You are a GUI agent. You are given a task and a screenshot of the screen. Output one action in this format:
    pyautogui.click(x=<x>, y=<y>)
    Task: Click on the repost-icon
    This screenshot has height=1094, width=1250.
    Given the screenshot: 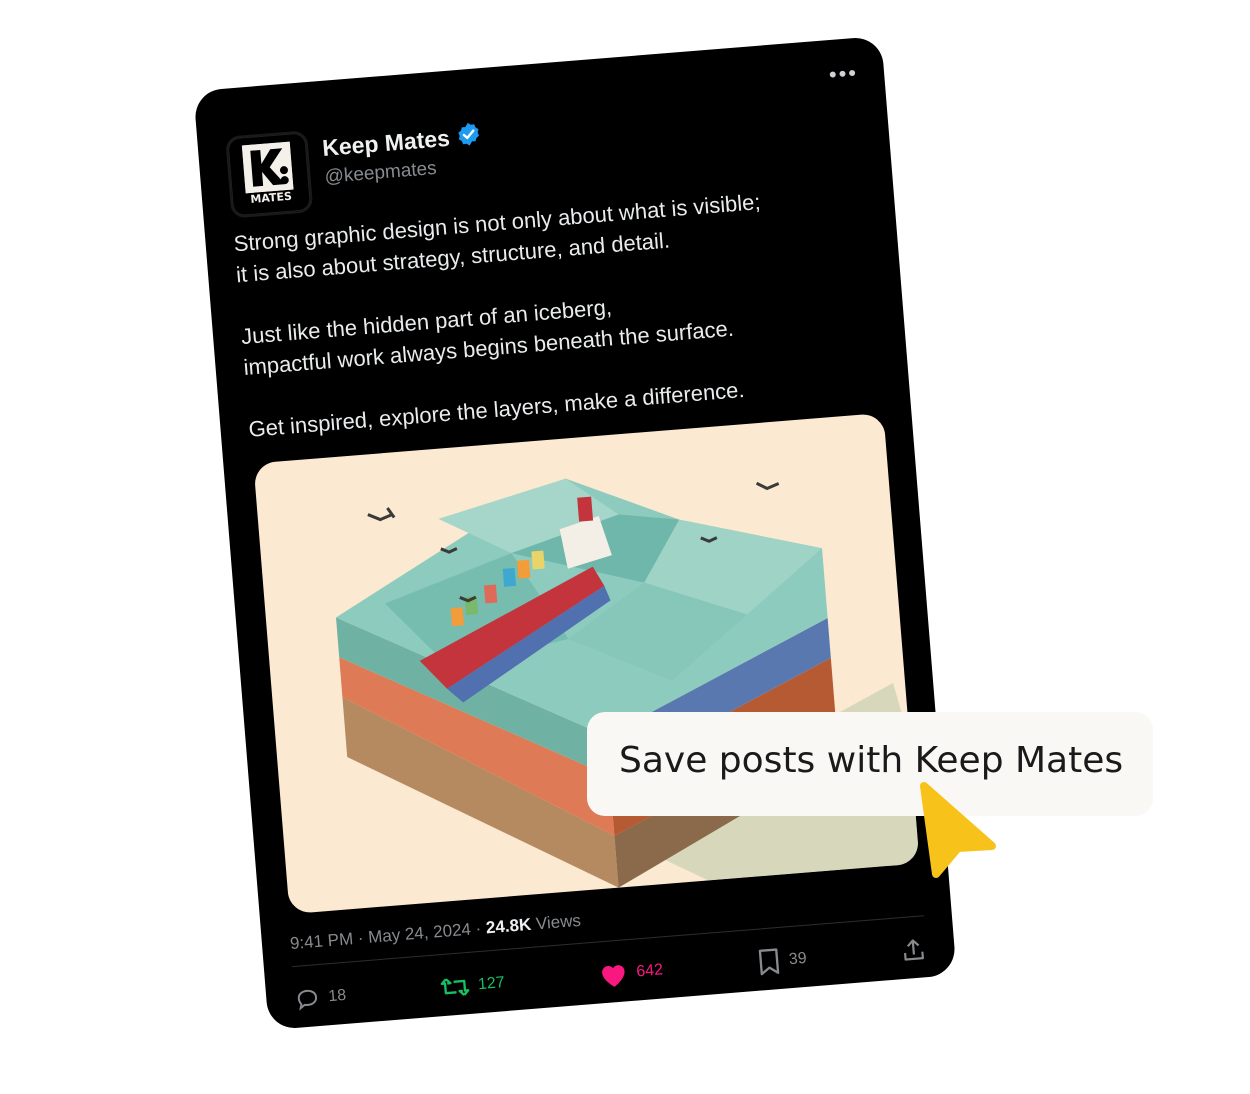 What is the action you would take?
    pyautogui.click(x=455, y=987)
    